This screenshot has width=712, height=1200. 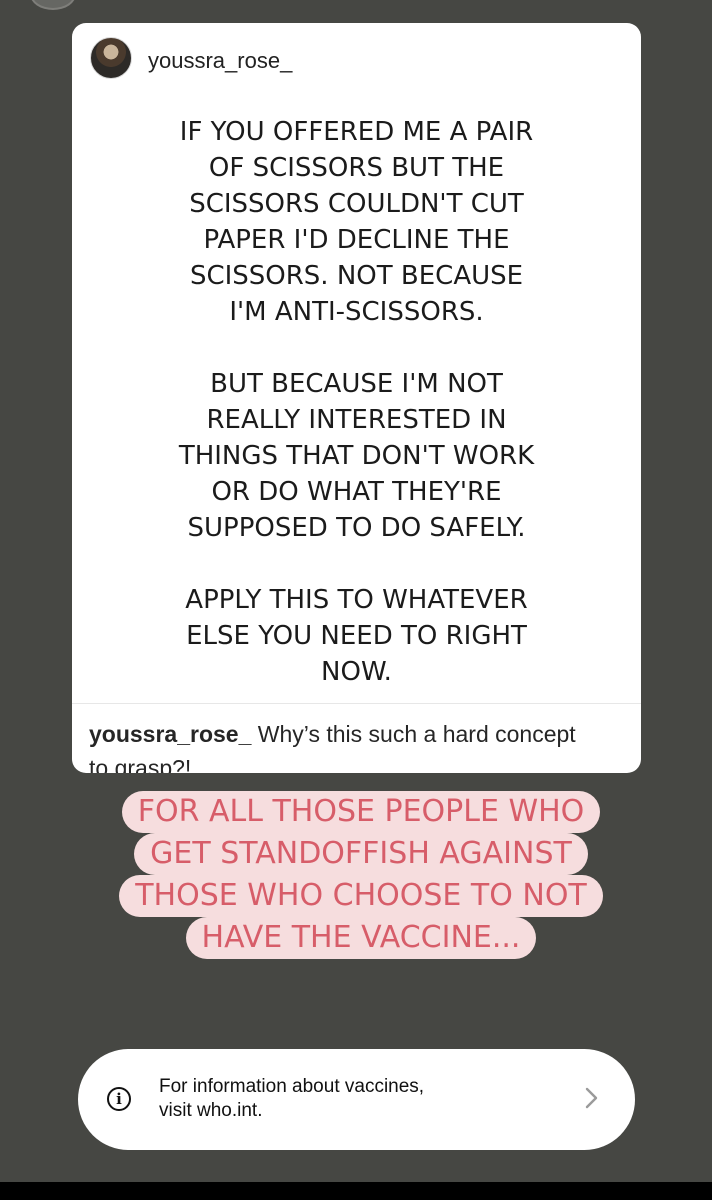 What do you see at coordinates (356, 59) in the screenshot?
I see `post-header: youssra_rose_` at bounding box center [356, 59].